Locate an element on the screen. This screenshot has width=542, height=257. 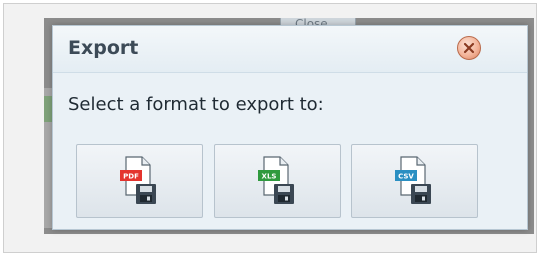
export-csv-button: CSV is located at coordinates (414, 181).